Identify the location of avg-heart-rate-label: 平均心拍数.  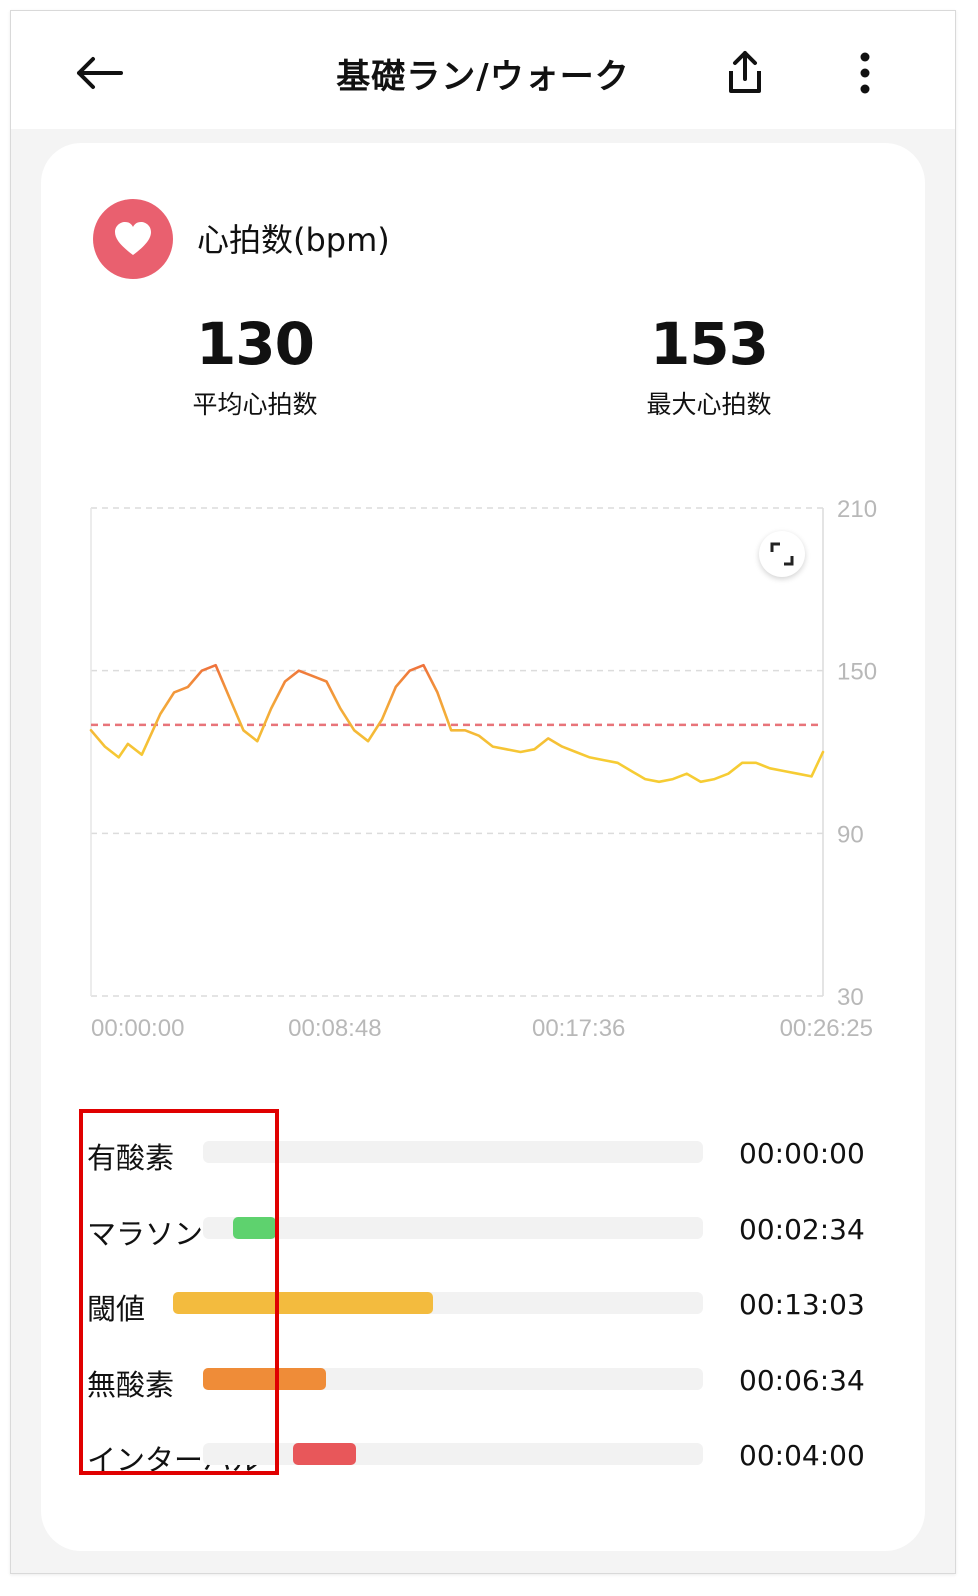
(255, 404).